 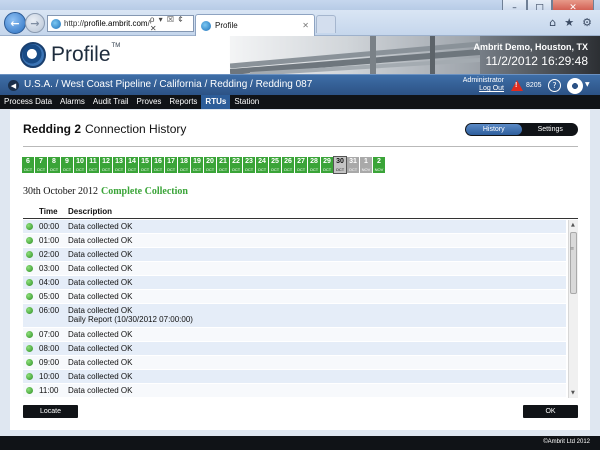 I want to click on date-day: 15, so click(x=145, y=161).